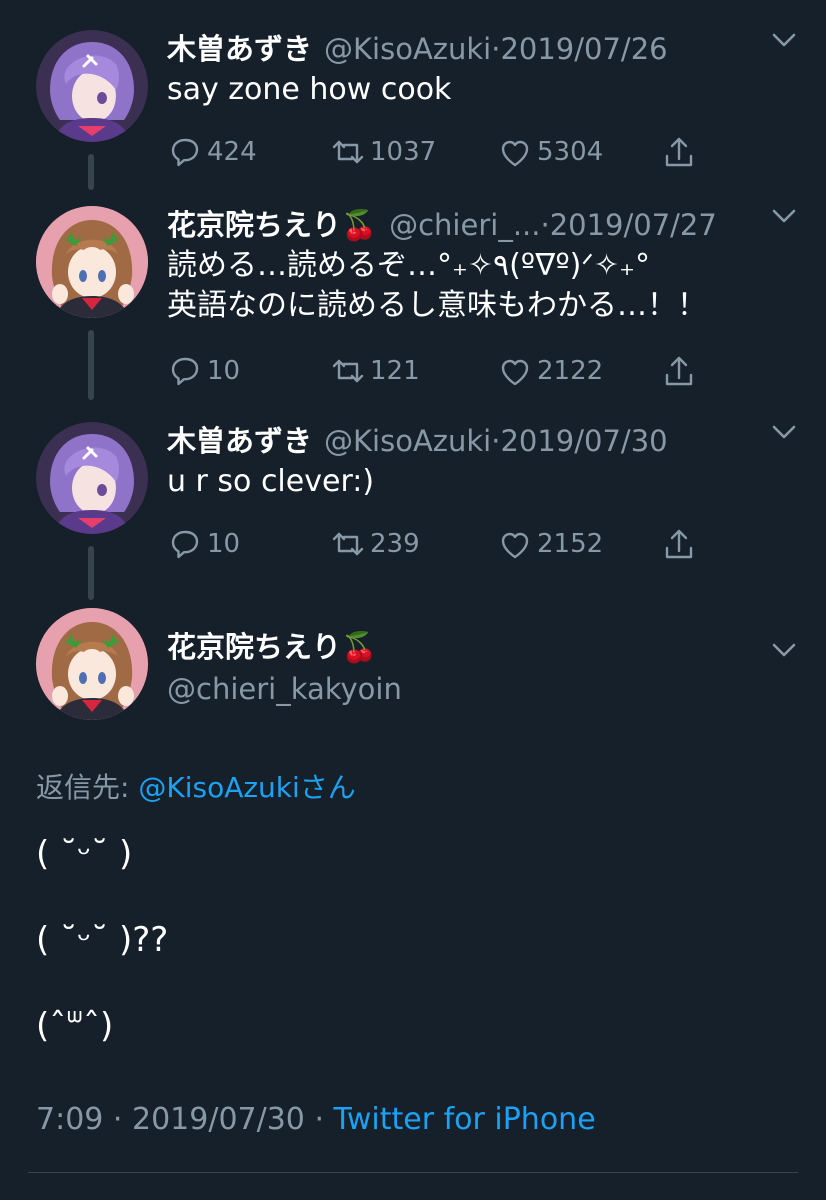  I want to click on mention-suffix: さん, so click(327, 787).